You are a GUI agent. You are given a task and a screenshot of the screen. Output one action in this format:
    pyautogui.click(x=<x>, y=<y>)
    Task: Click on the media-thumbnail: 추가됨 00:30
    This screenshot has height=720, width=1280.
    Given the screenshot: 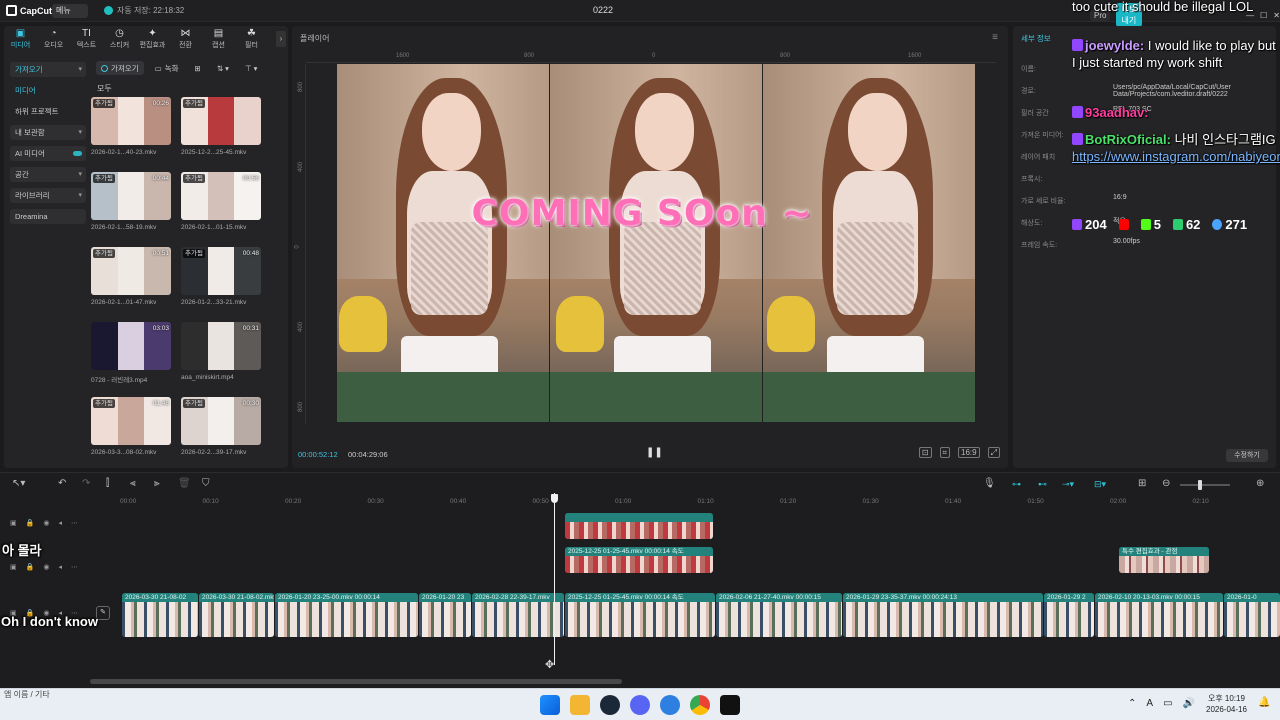 What is the action you would take?
    pyautogui.click(x=221, y=421)
    